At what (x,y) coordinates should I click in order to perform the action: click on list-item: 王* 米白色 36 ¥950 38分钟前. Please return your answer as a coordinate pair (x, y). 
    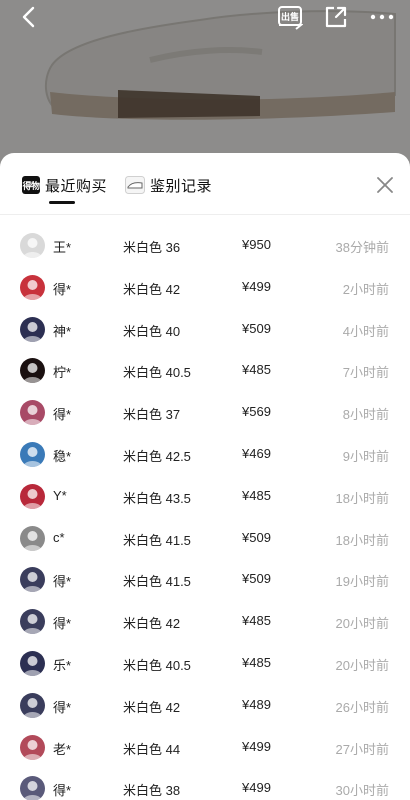
    Looking at the image, I should click on (205, 246).